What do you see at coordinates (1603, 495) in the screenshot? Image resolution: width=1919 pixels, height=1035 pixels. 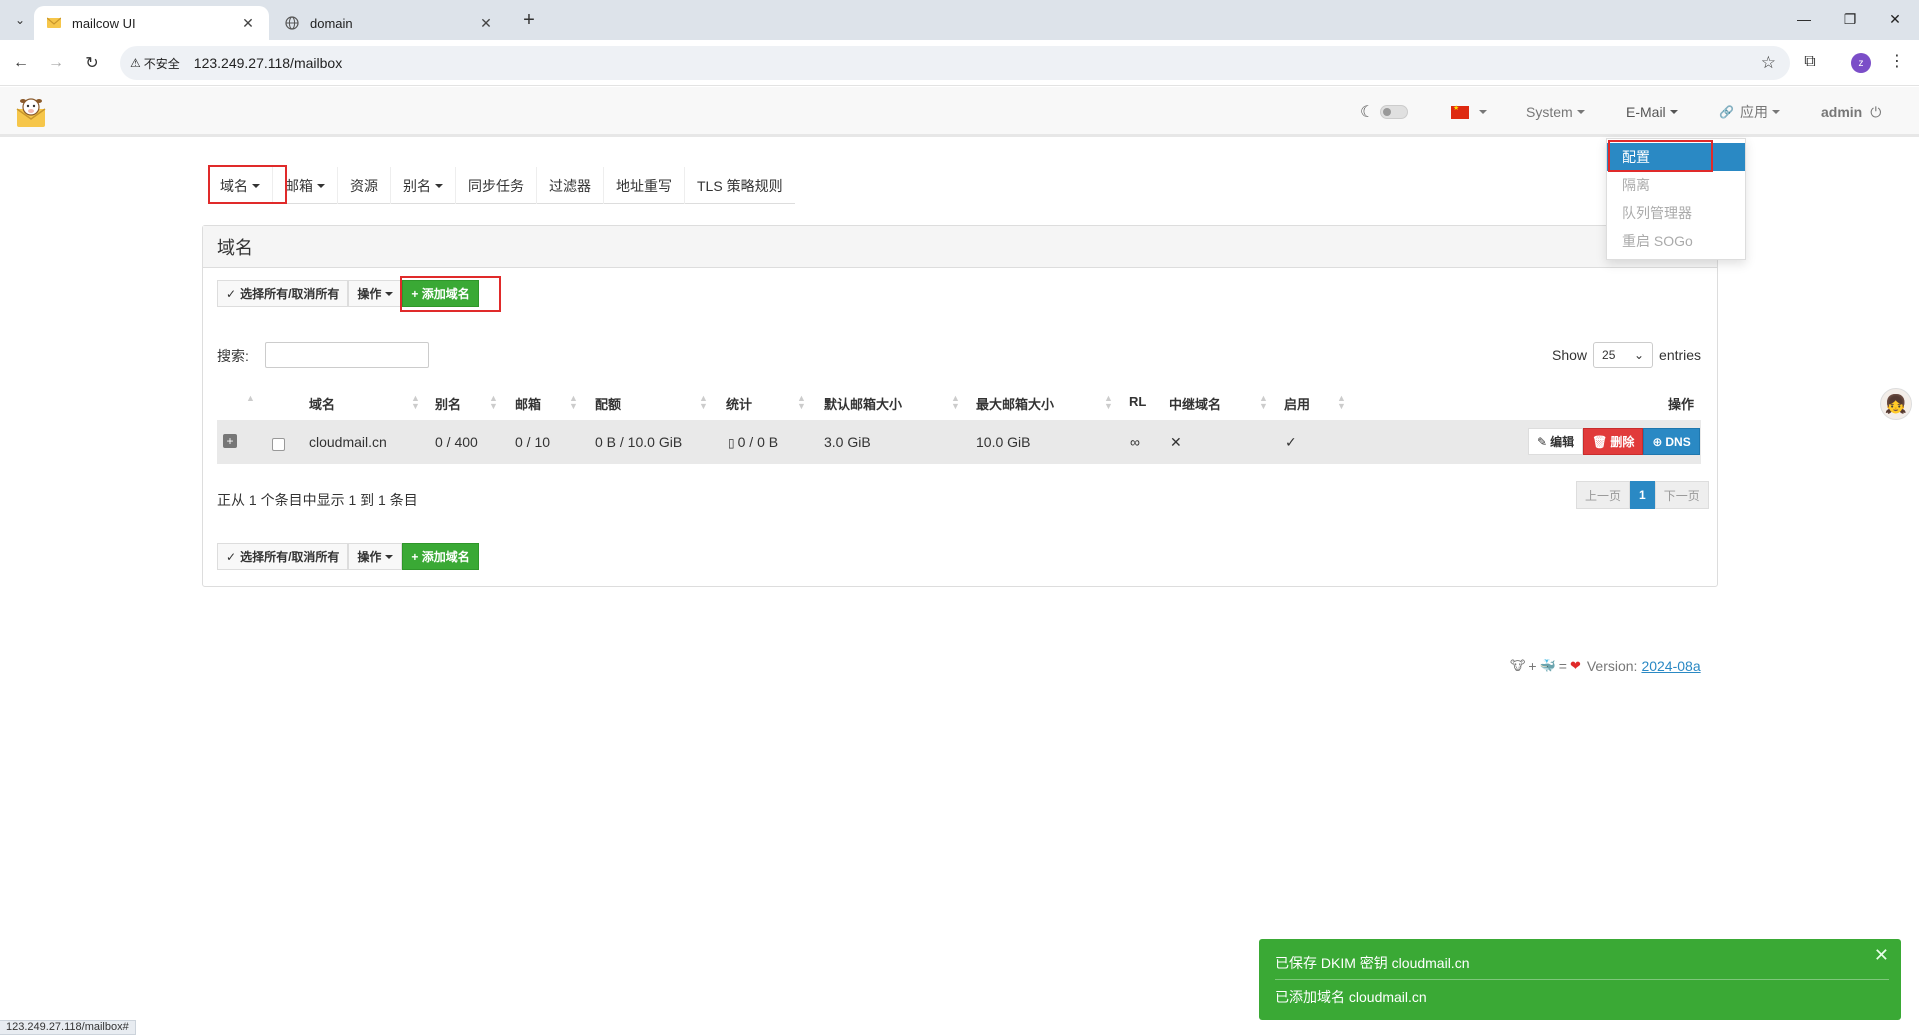 I see `pager-prev: 上一页` at bounding box center [1603, 495].